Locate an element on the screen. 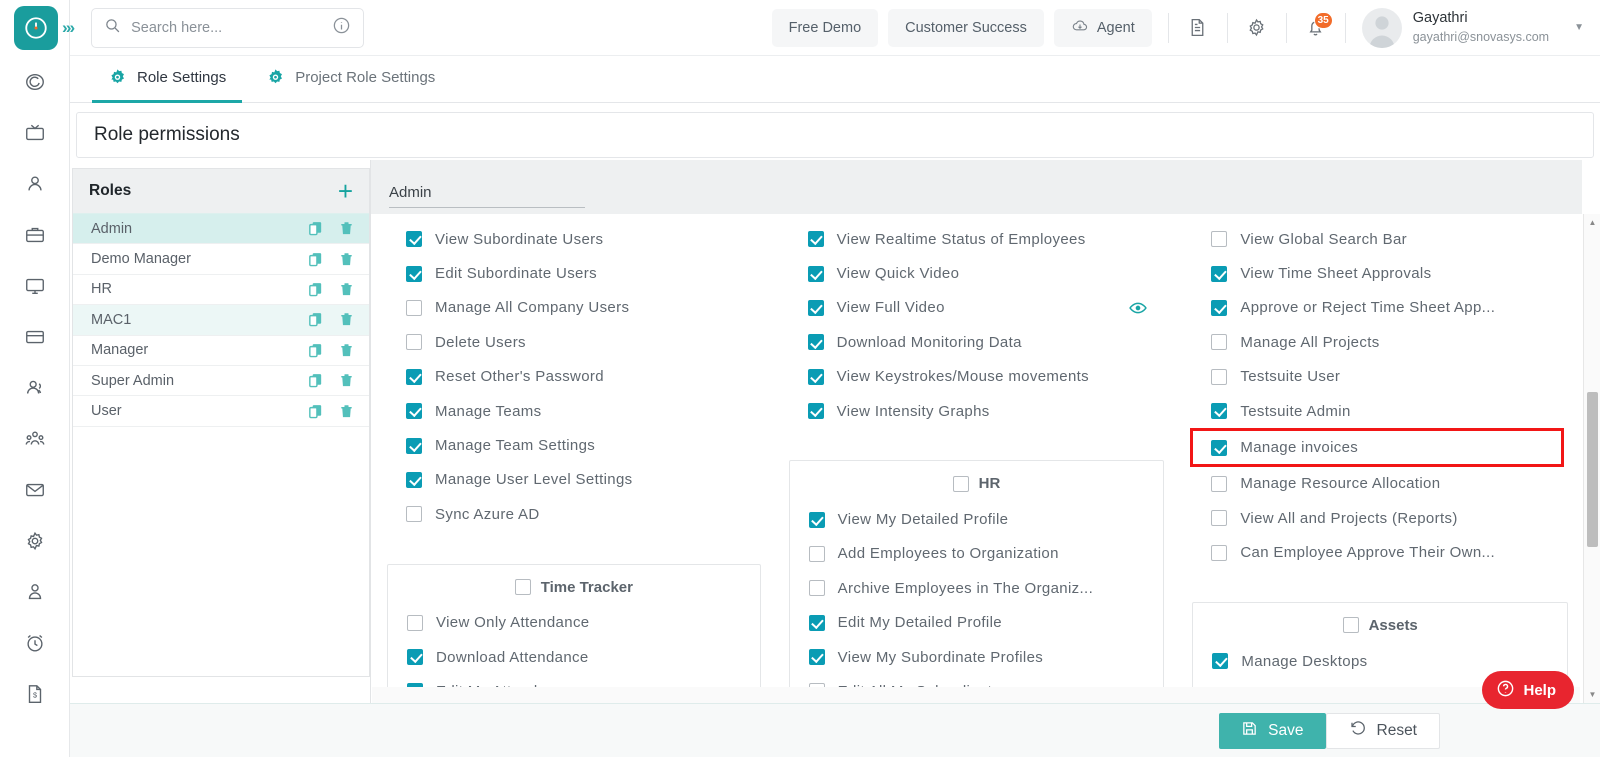  scrollbar-thumb is located at coordinates (1592, 469).